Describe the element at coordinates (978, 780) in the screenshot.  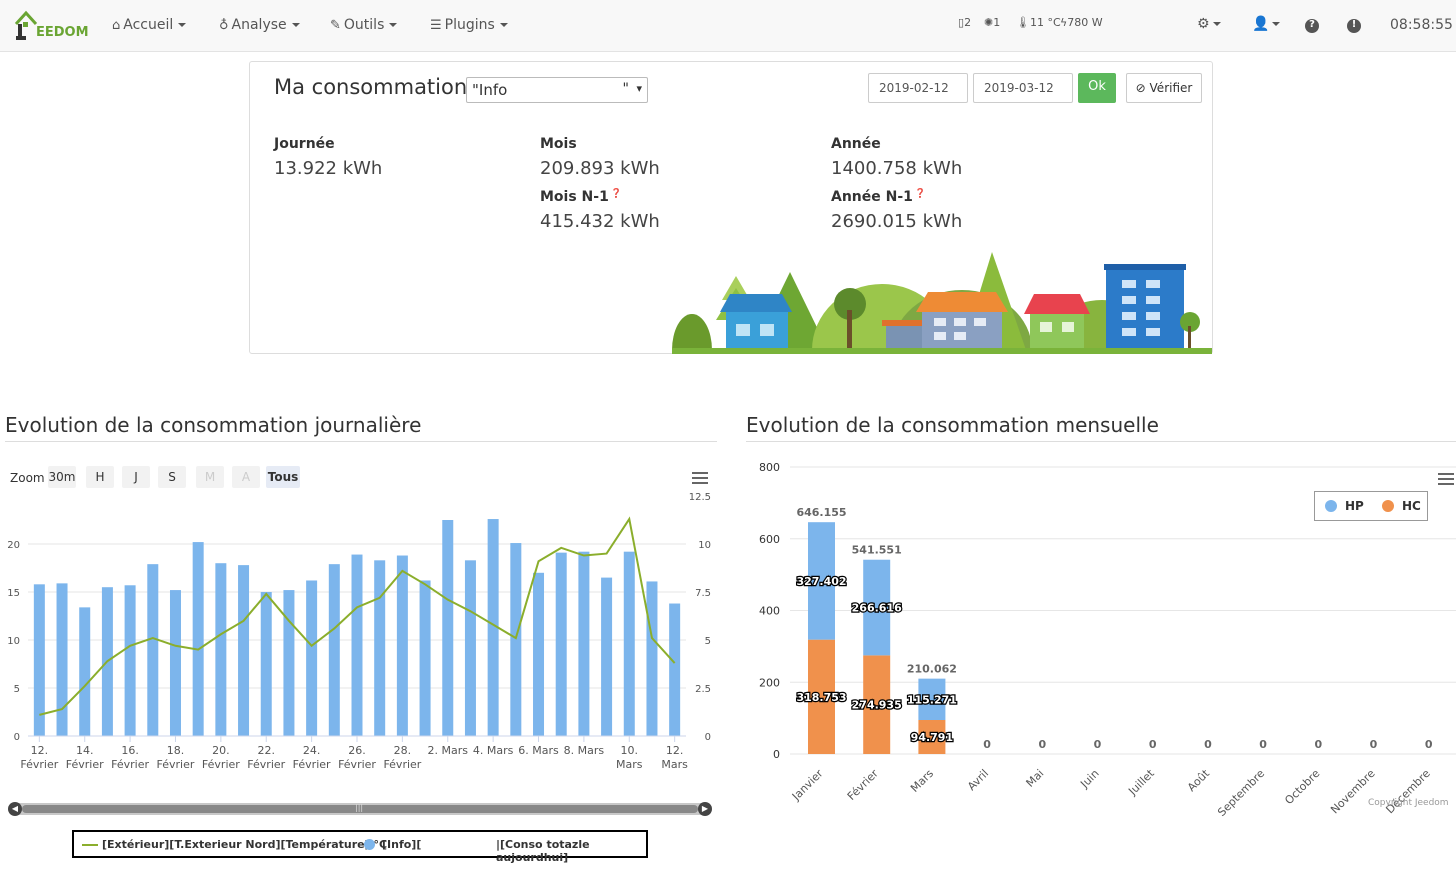
I see `x-tick-label: Avril` at that location.